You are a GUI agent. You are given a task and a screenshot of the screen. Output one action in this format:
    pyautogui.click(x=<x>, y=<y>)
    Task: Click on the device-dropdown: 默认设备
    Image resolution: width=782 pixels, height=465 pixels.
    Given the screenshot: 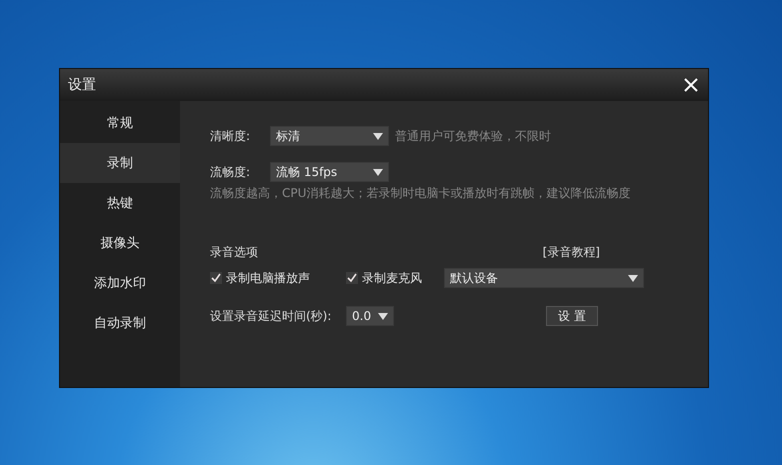 What is the action you would take?
    pyautogui.click(x=544, y=278)
    